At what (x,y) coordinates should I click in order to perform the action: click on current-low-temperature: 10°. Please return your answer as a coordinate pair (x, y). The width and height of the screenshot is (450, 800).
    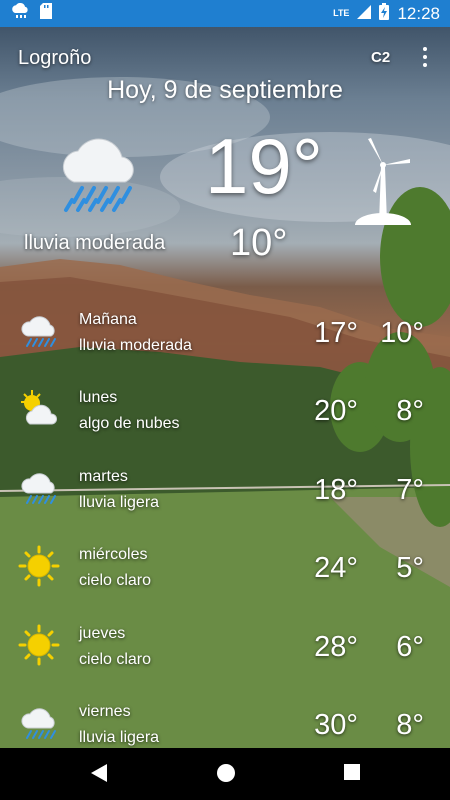
    Looking at the image, I should click on (259, 243).